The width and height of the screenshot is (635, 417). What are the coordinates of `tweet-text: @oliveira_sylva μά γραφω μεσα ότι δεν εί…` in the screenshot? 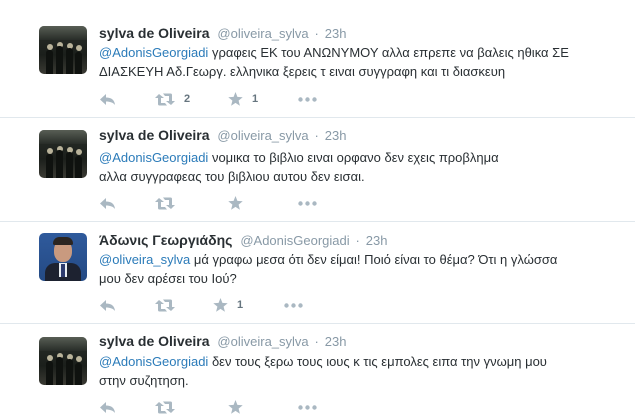 It's located at (334, 269).